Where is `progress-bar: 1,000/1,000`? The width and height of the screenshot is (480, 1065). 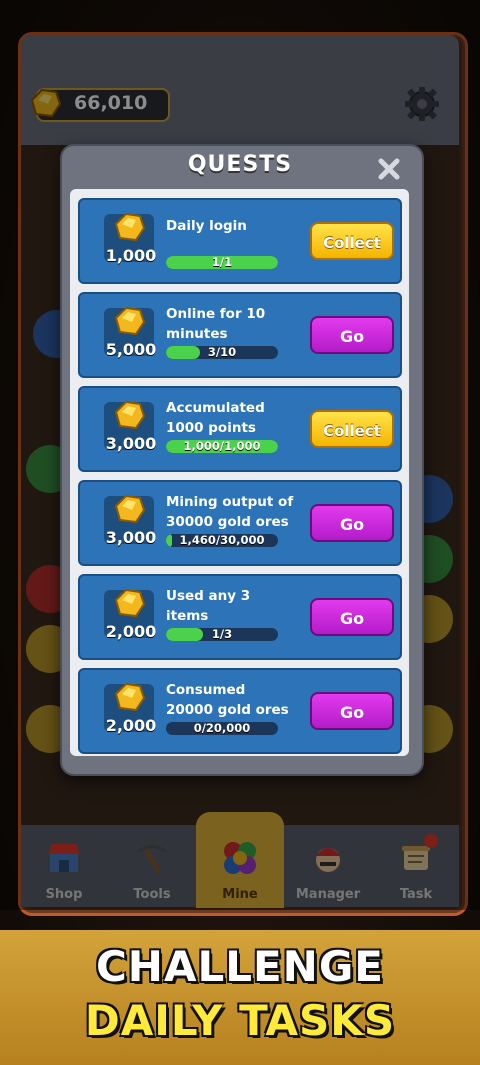
progress-bar: 1,000/1,000 is located at coordinates (222, 446).